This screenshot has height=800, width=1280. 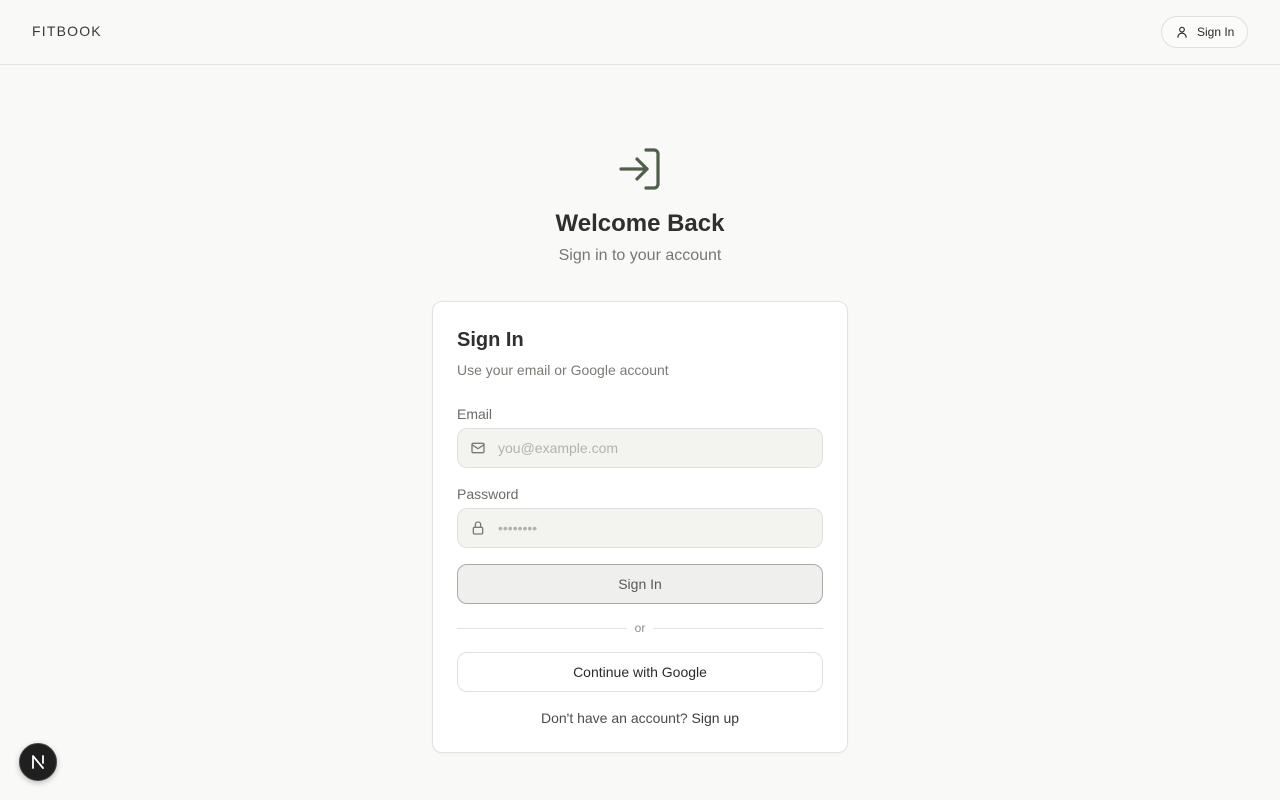 I want to click on nextjs-dev-badge, so click(x=38, y=762).